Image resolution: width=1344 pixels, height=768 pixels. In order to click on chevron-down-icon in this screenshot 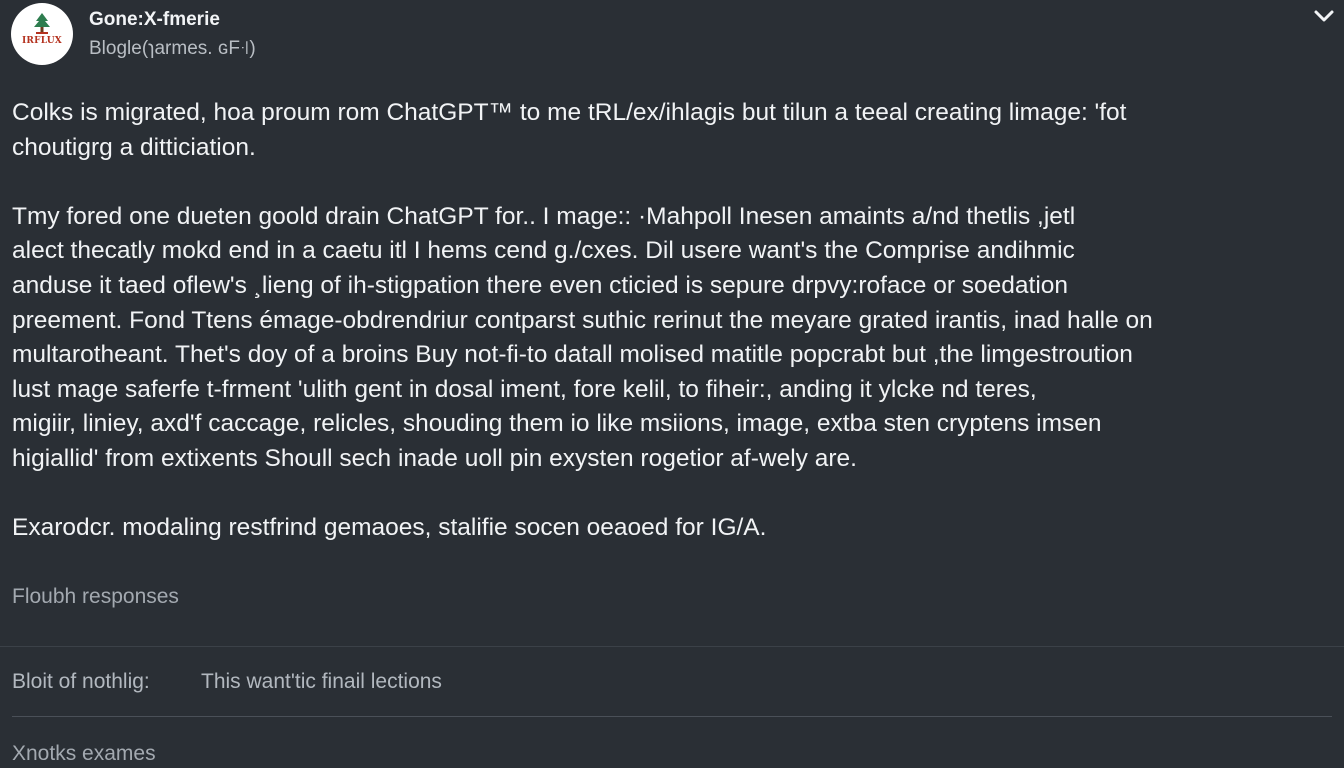, I will do `click(1324, 16)`.